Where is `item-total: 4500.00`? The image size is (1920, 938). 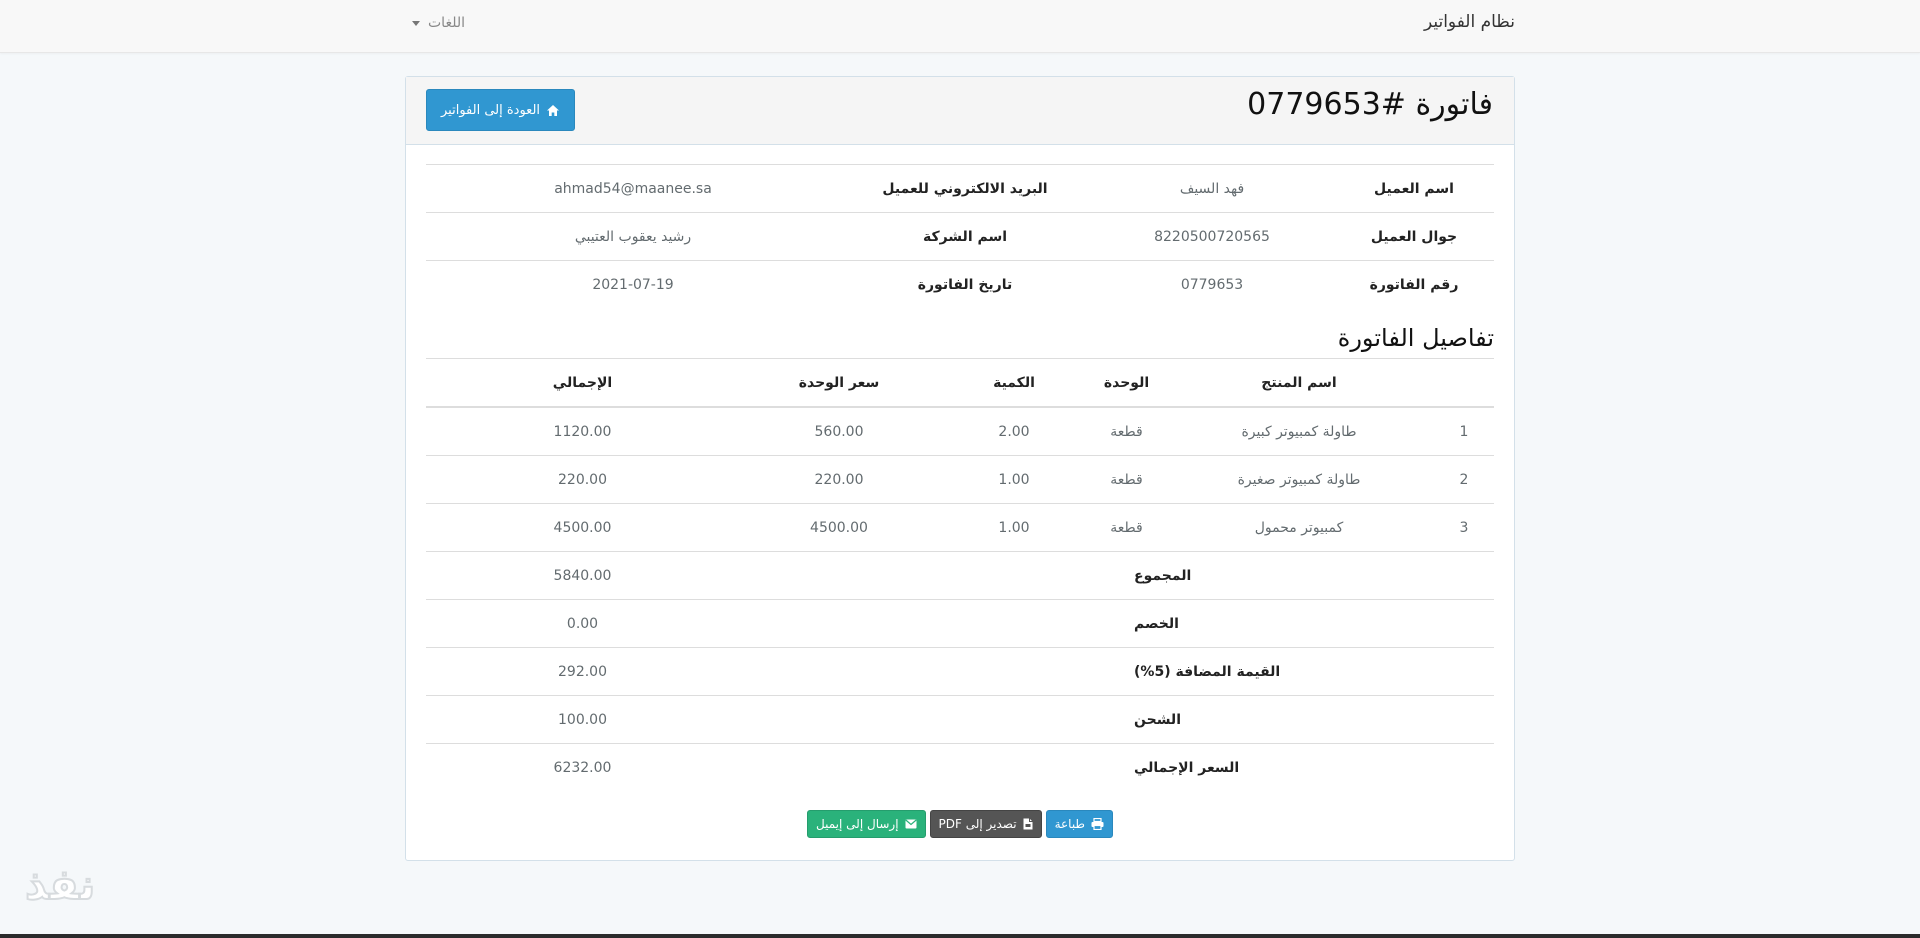 item-total: 4500.00 is located at coordinates (582, 527).